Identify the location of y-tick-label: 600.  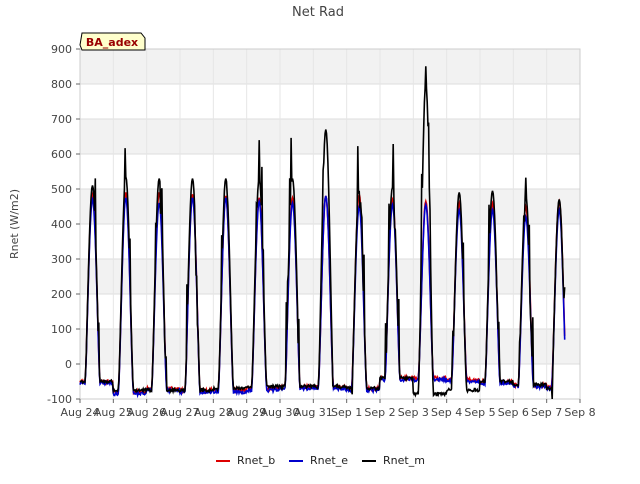
(61, 154).